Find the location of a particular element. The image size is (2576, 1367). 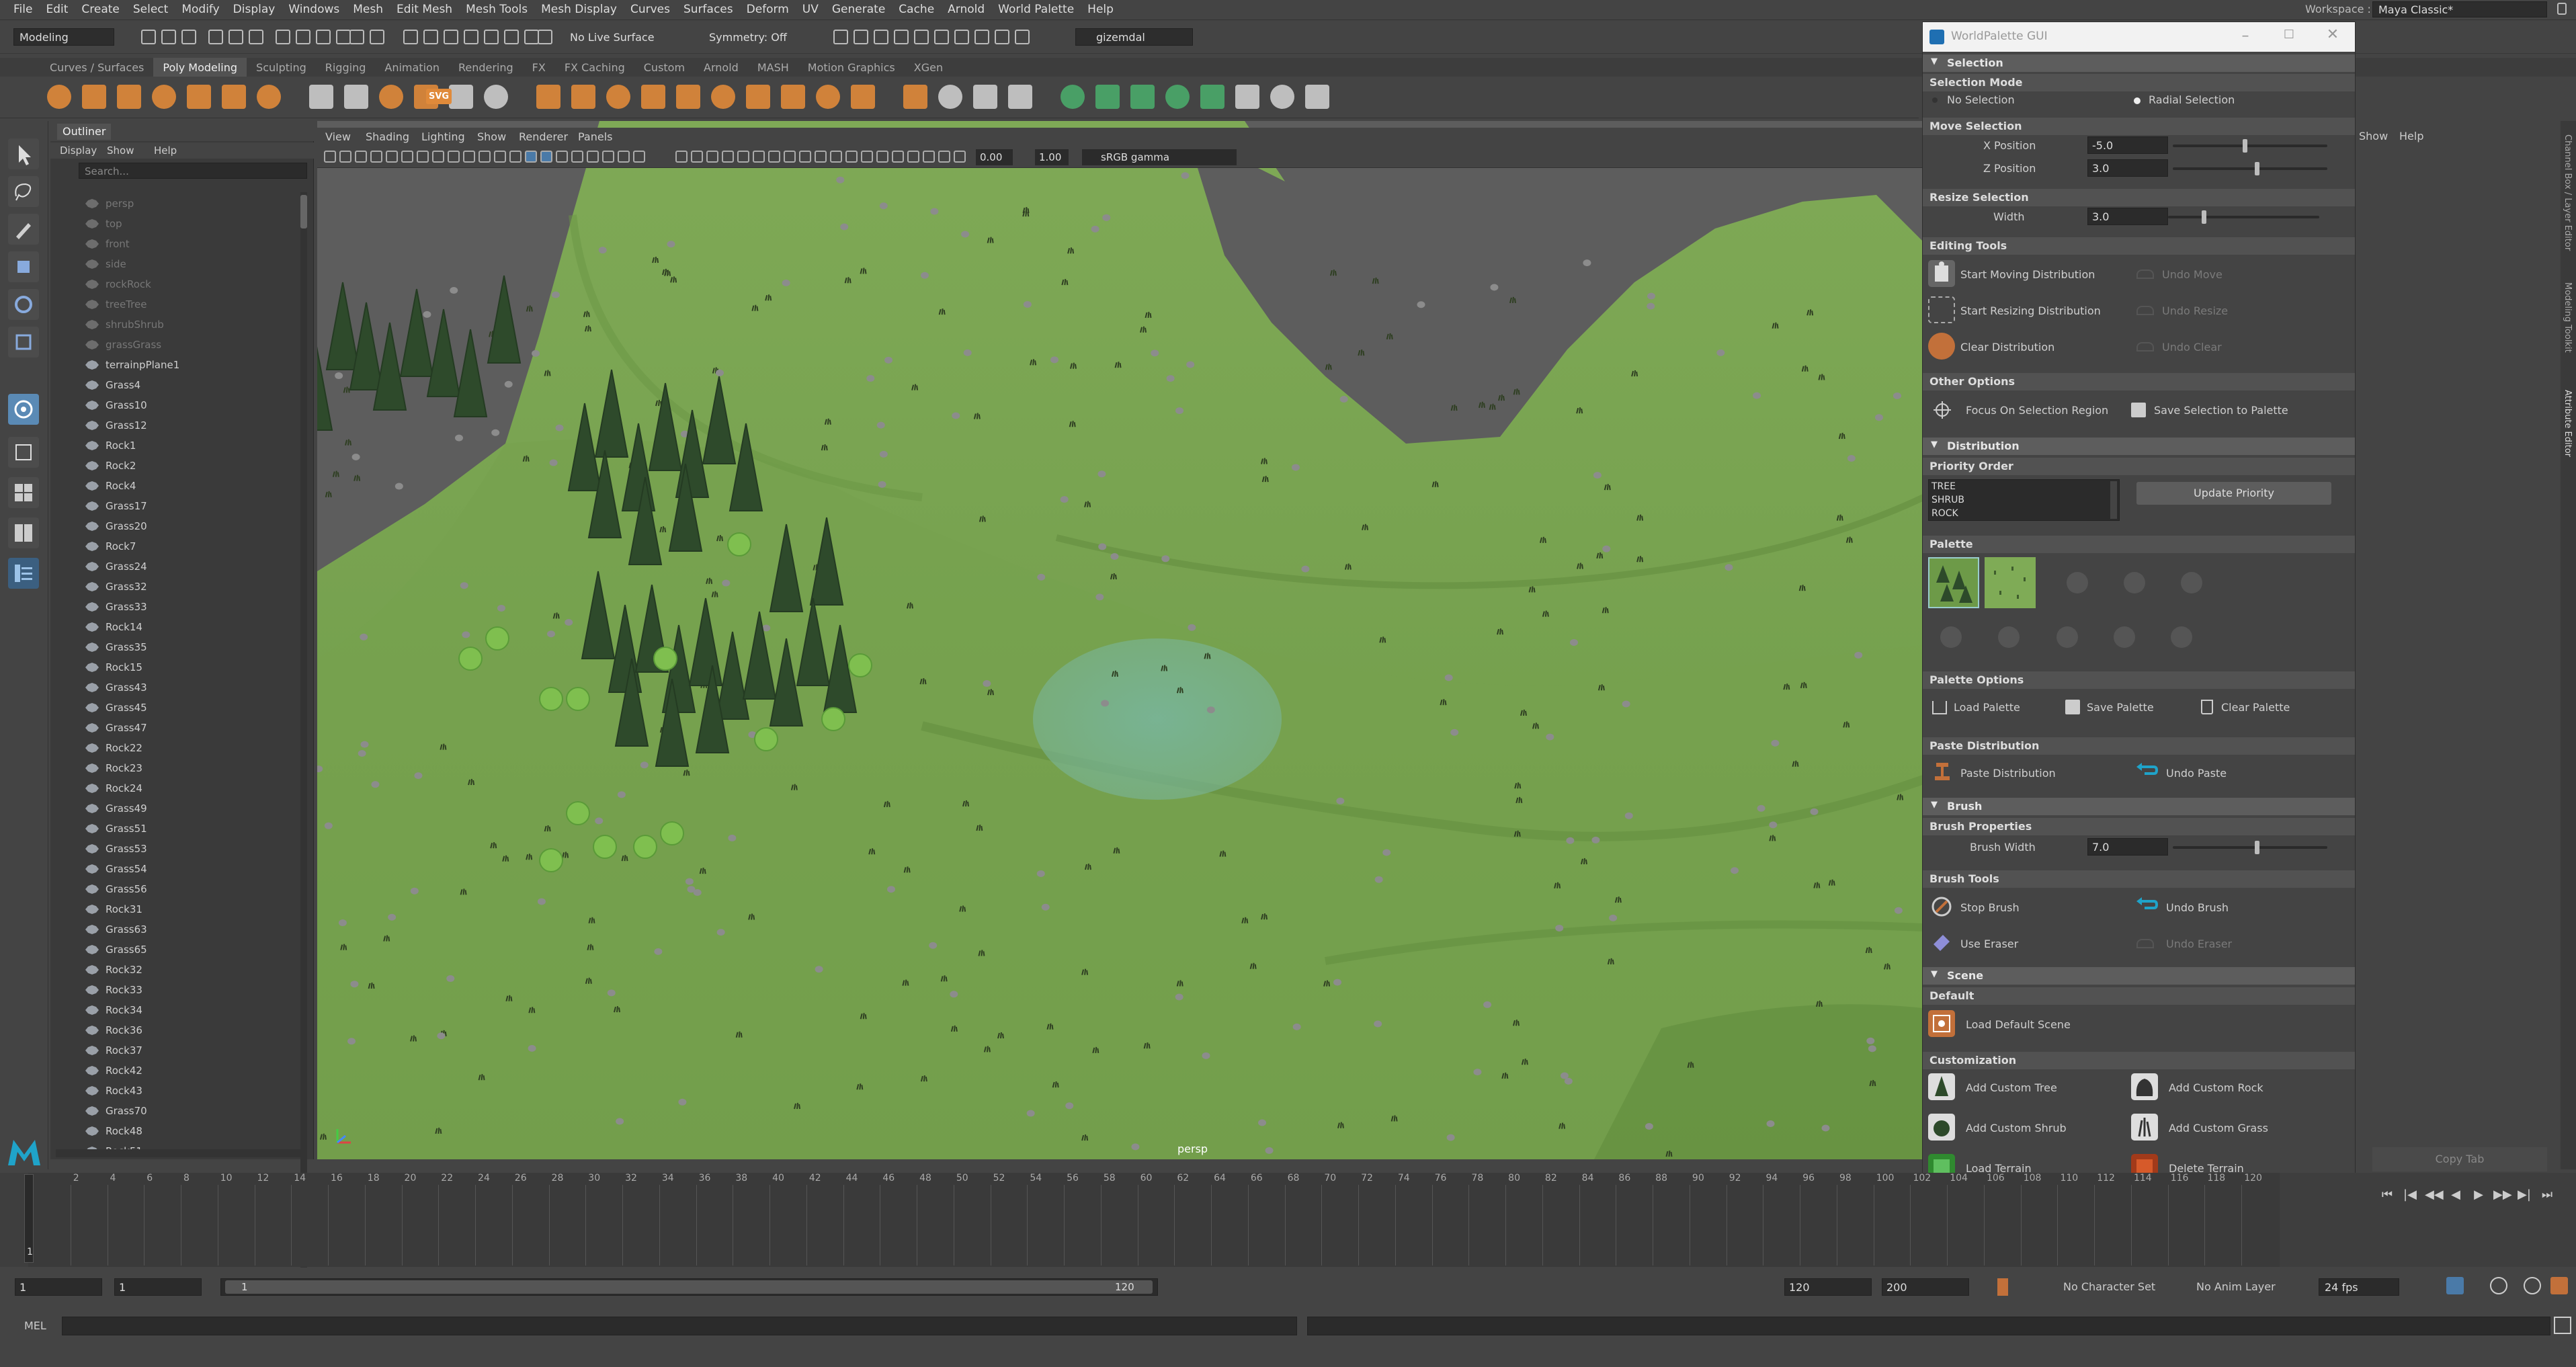

last-tool-icon is located at coordinates (23, 409).